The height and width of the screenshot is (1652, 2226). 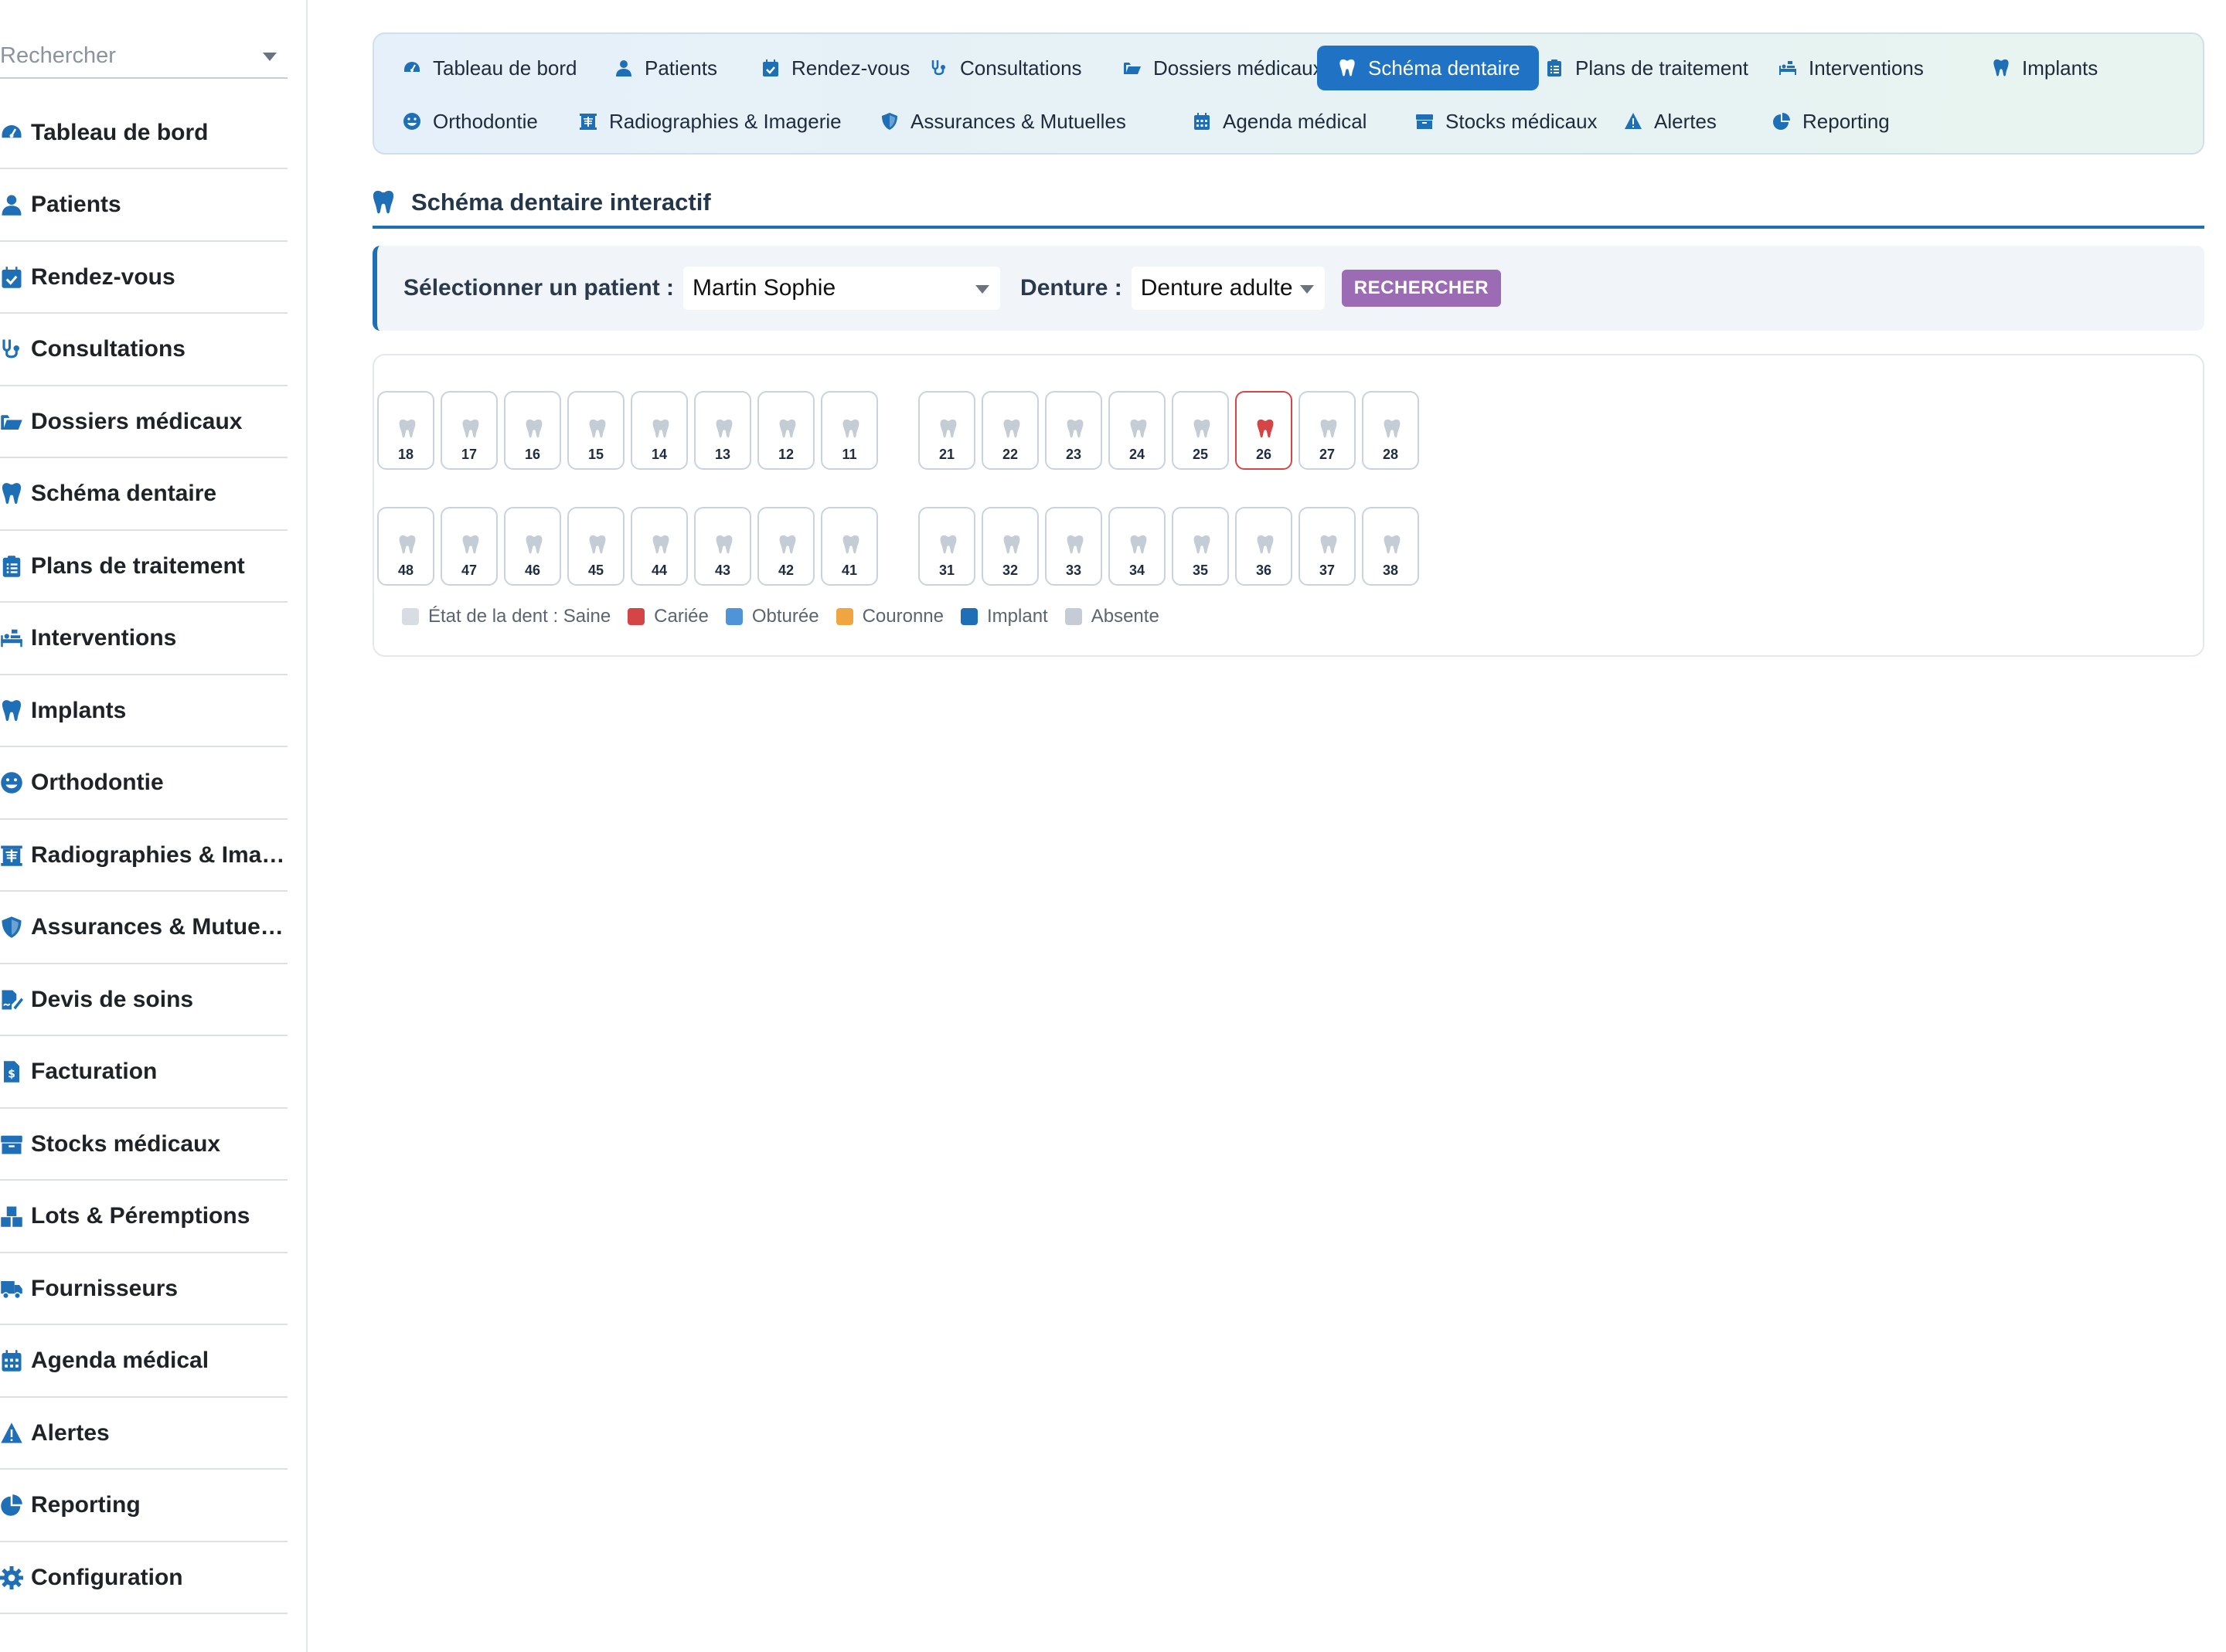 I want to click on sidebar-item-schema-dentaire: Schéma dentaire, so click(x=144, y=495).